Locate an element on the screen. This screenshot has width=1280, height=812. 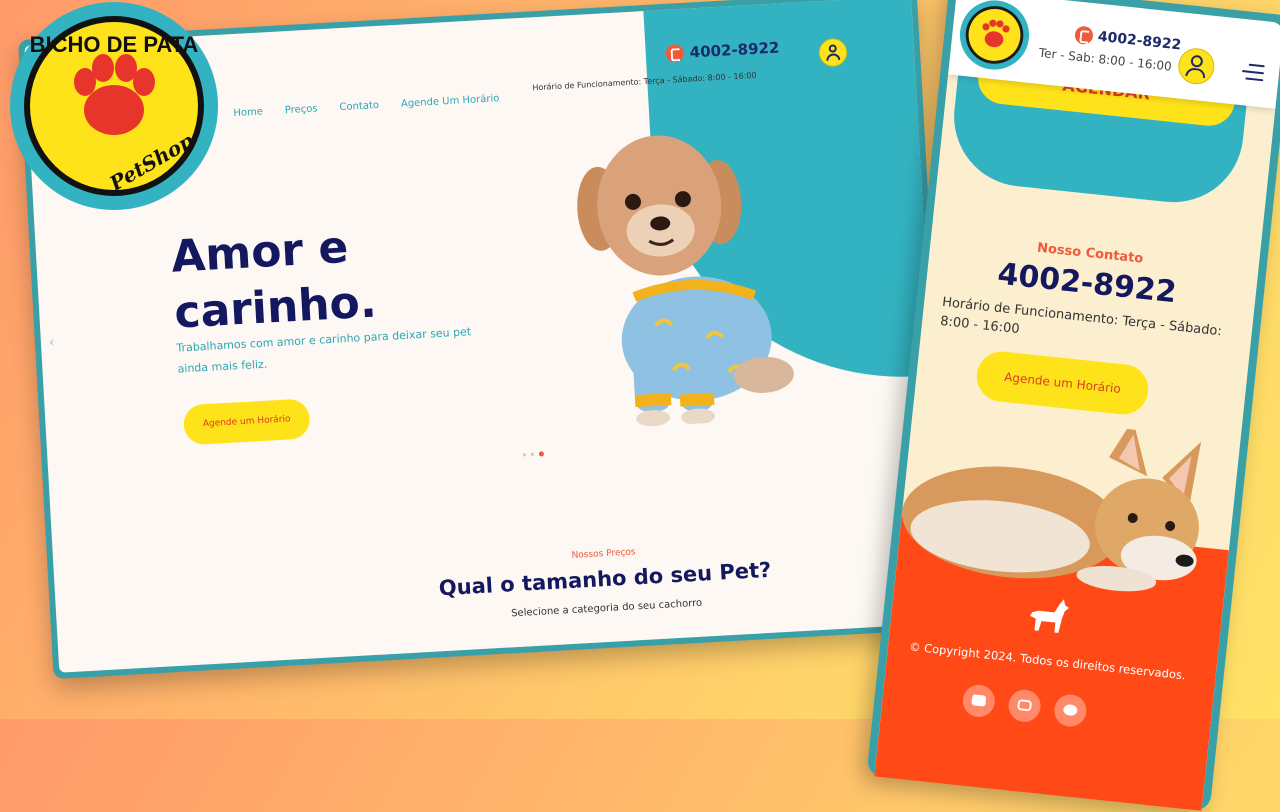
github-icon is located at coordinates (1070, 710).